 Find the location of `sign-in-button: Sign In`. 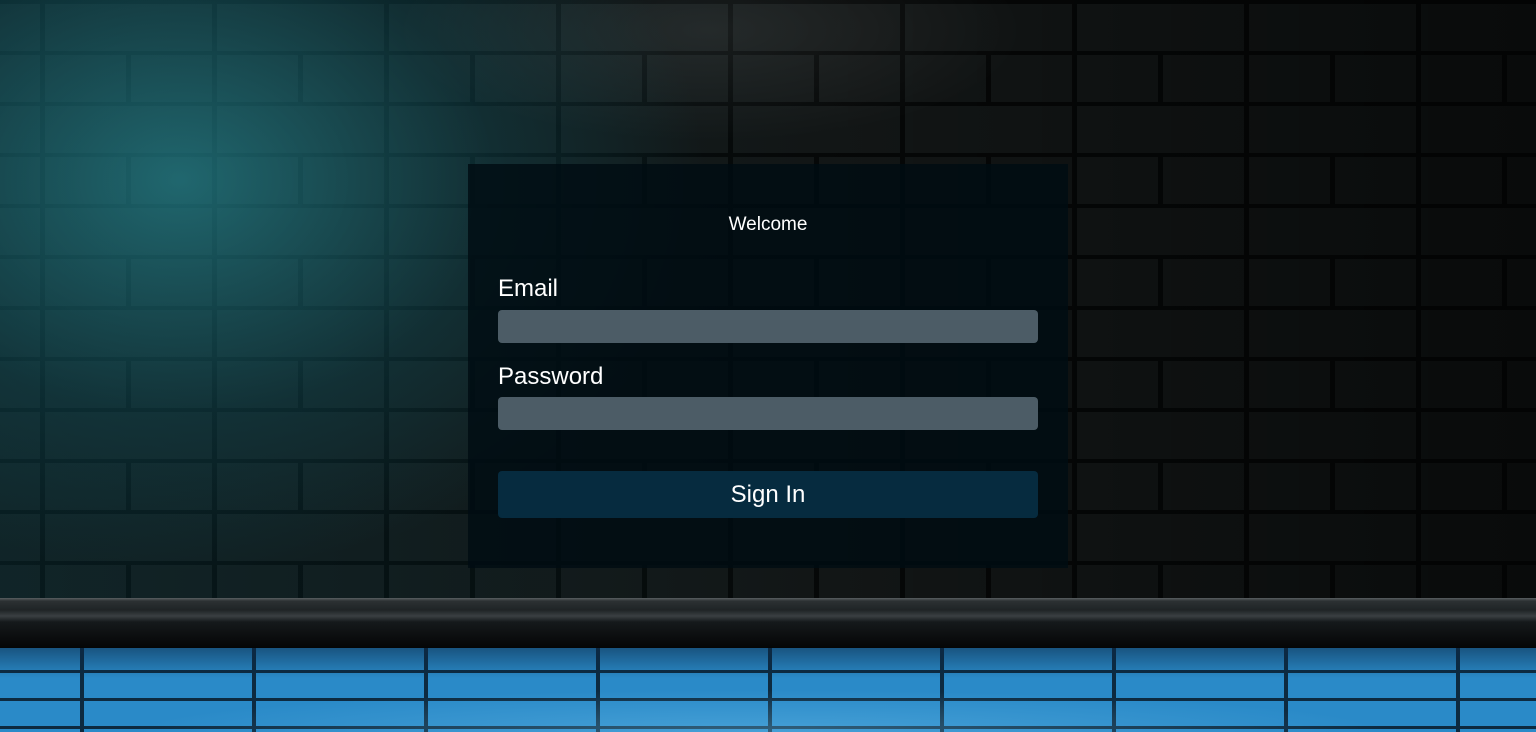

sign-in-button: Sign In is located at coordinates (768, 494).